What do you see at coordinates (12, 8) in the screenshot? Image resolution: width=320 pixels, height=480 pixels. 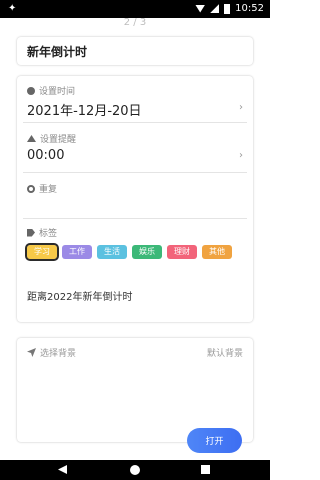 I see `notification-icon: ✦` at bounding box center [12, 8].